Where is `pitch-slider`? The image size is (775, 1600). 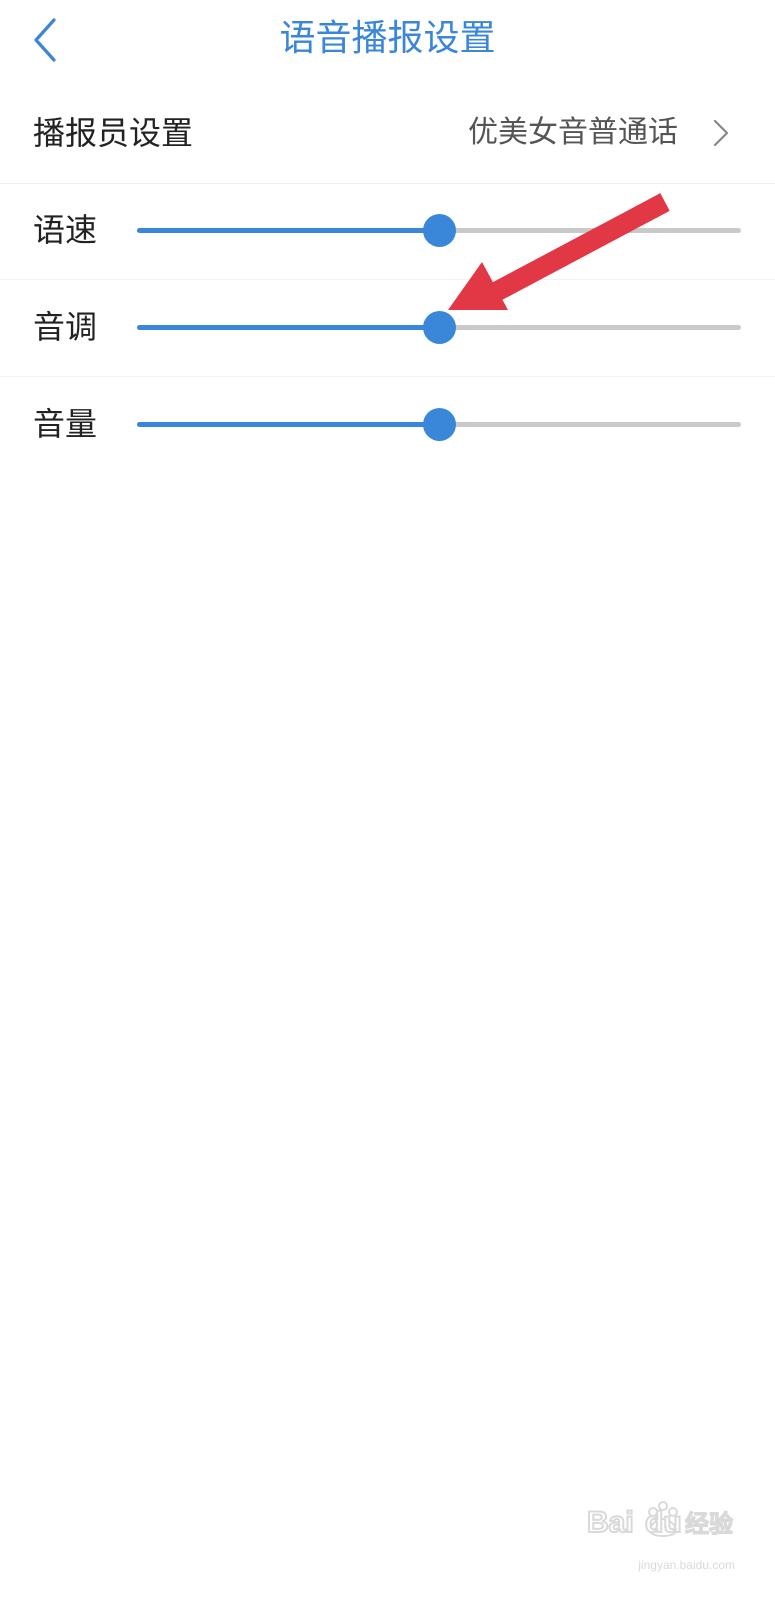
pitch-slider is located at coordinates (439, 327).